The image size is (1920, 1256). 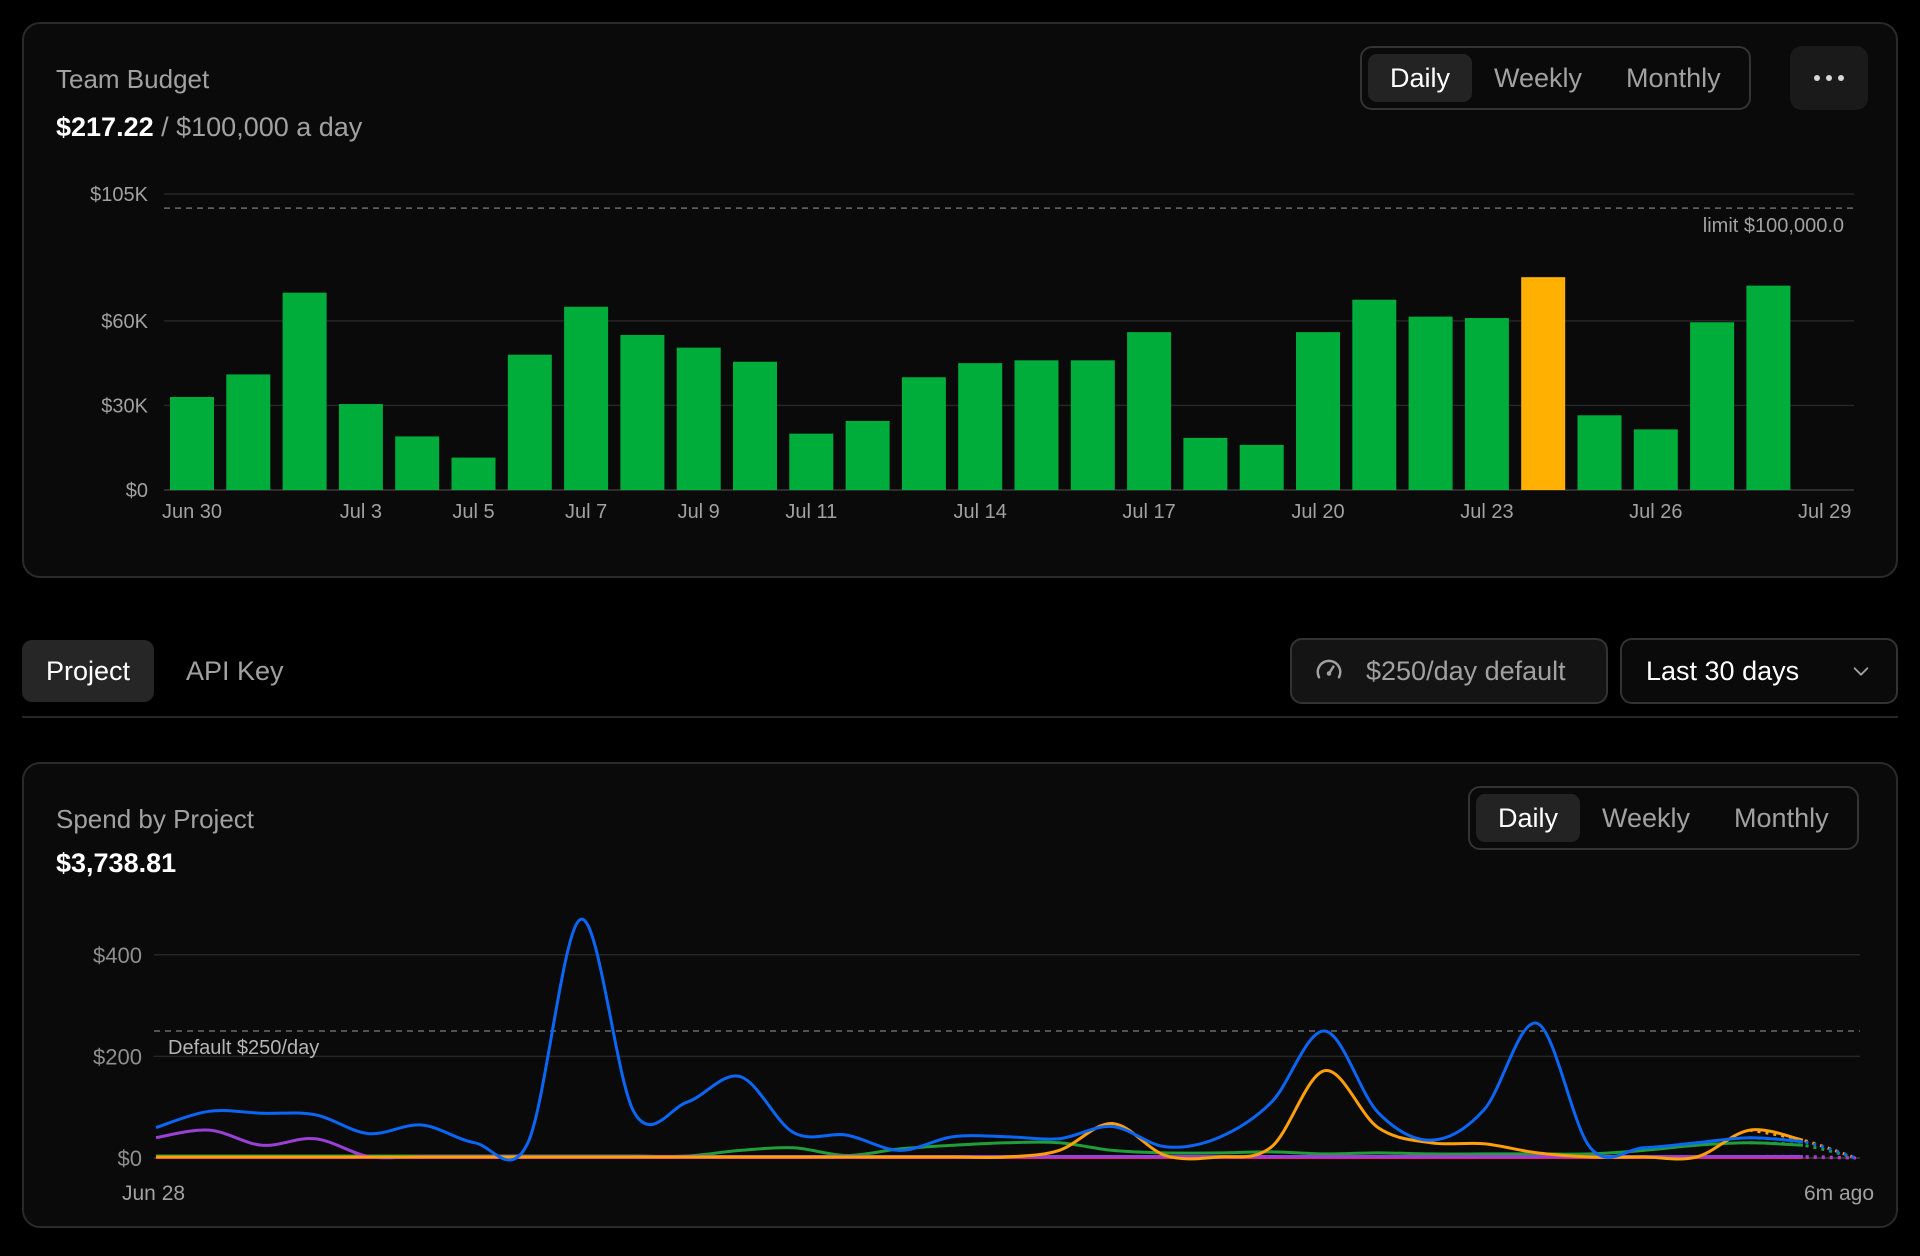 What do you see at coordinates (1329, 669) in the screenshot?
I see `gauge-icon` at bounding box center [1329, 669].